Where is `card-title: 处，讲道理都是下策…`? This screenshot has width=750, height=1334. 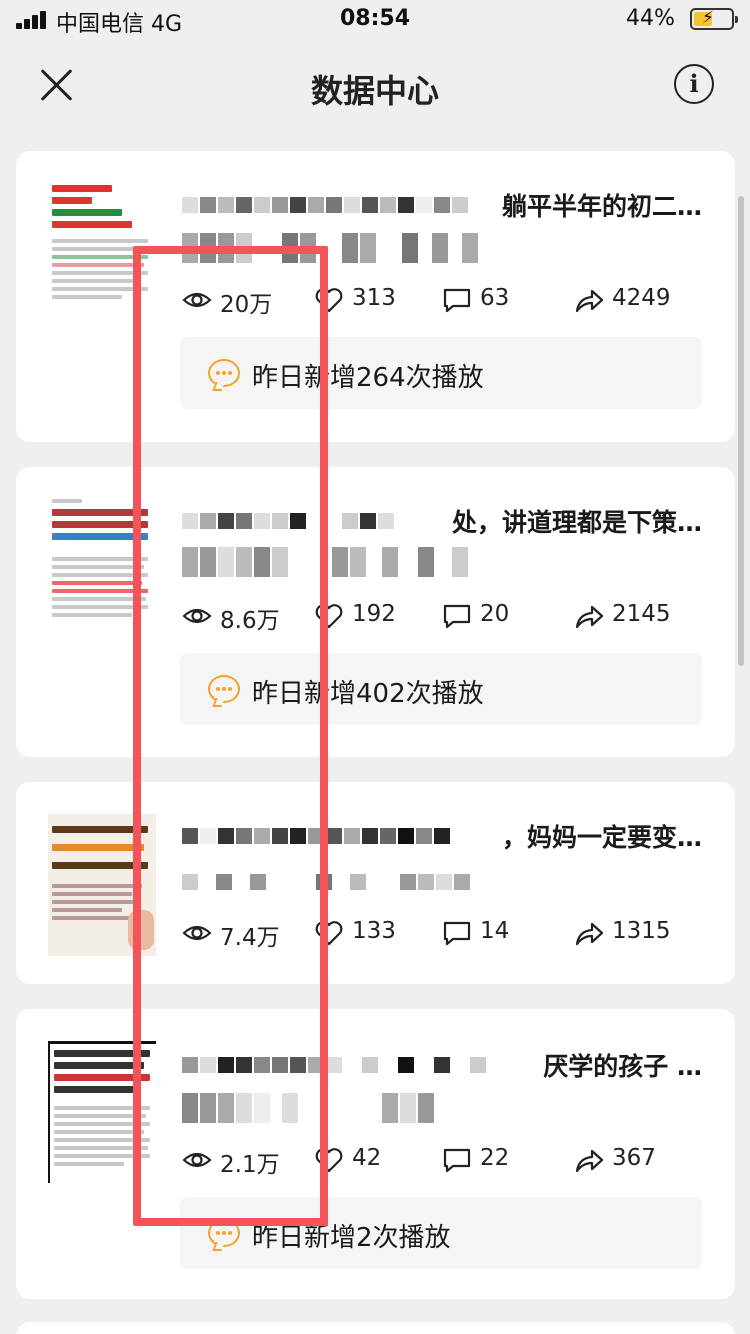
card-title: 处，讲道理都是下策… is located at coordinates (442, 523).